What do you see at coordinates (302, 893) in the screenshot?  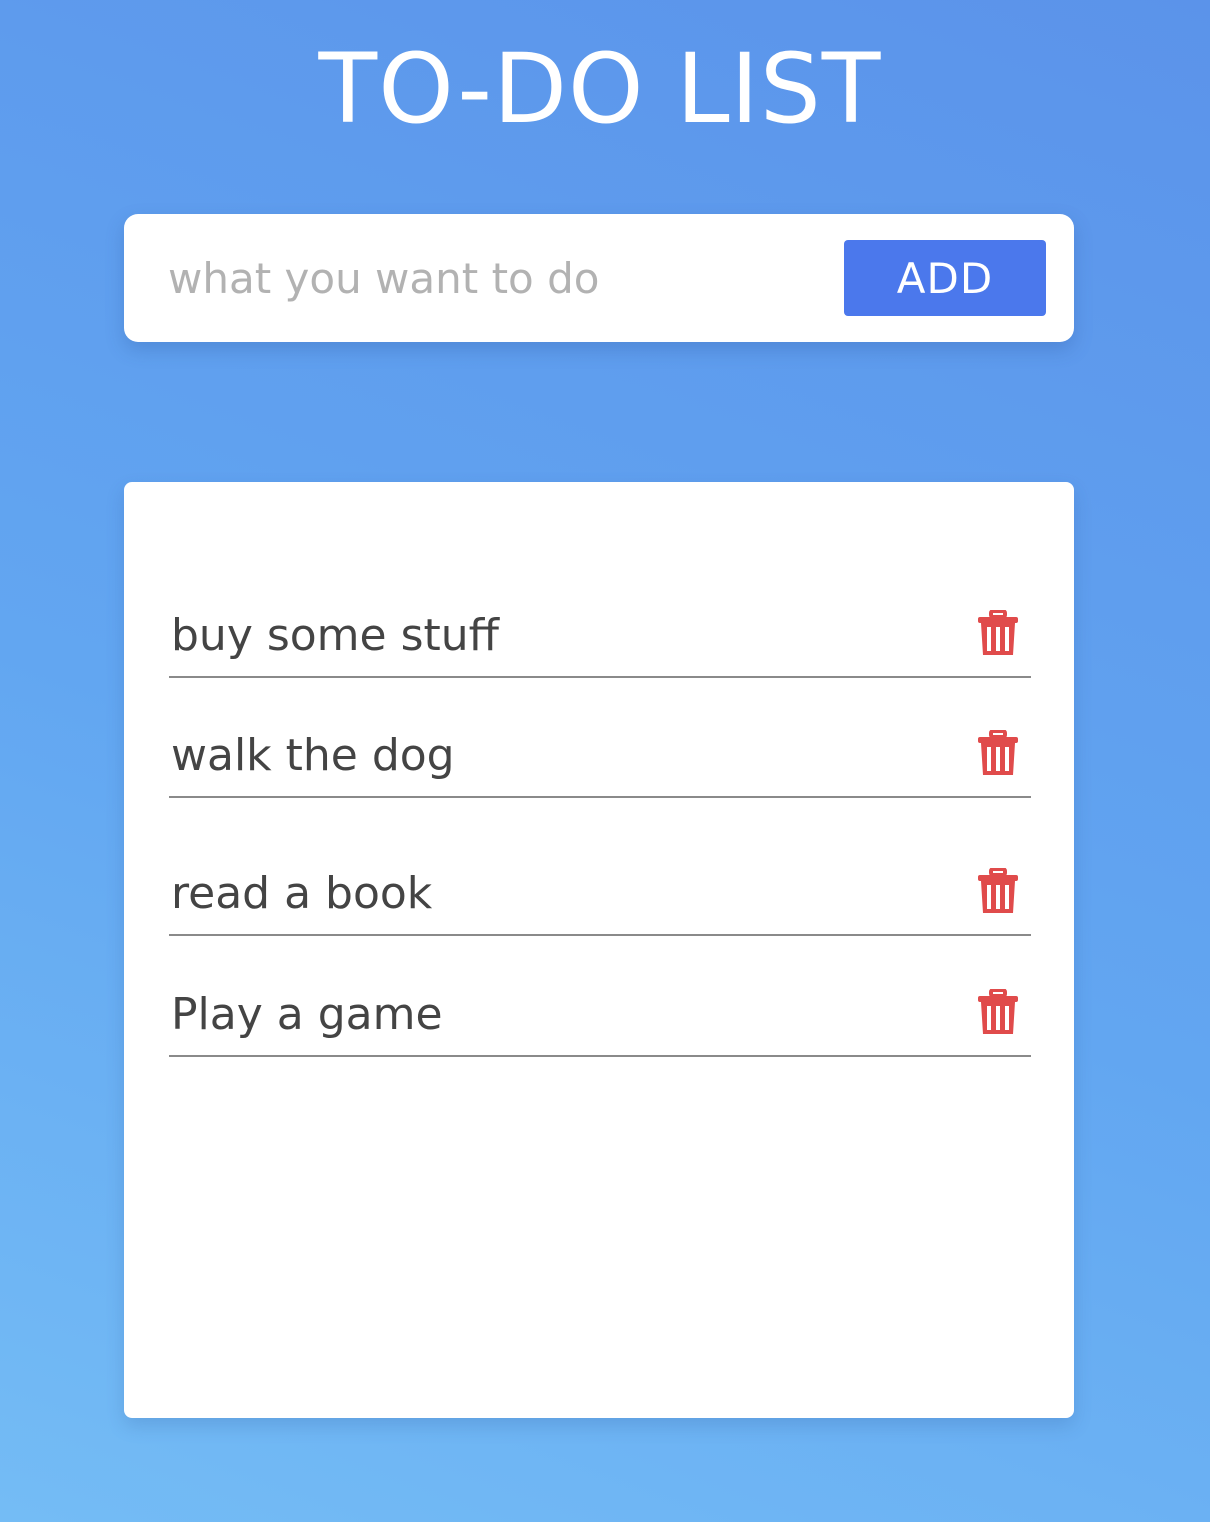 I see `todo-text: read a book` at bounding box center [302, 893].